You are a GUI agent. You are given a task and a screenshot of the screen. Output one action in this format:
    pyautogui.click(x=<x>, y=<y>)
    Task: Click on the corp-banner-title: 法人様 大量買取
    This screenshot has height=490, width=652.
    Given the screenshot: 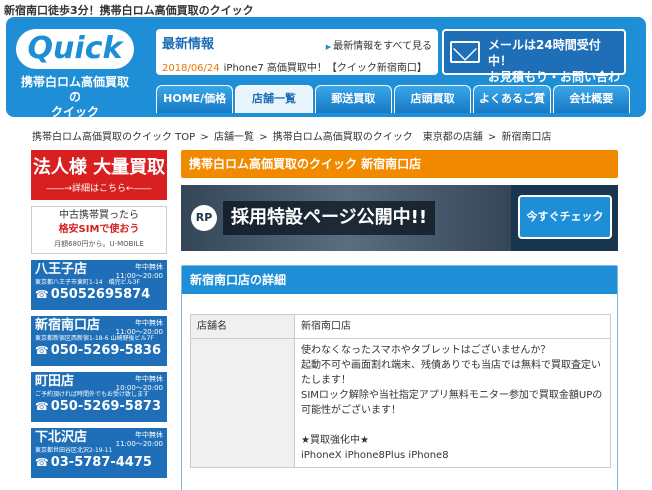 What is the action you would take?
    pyautogui.click(x=99, y=167)
    